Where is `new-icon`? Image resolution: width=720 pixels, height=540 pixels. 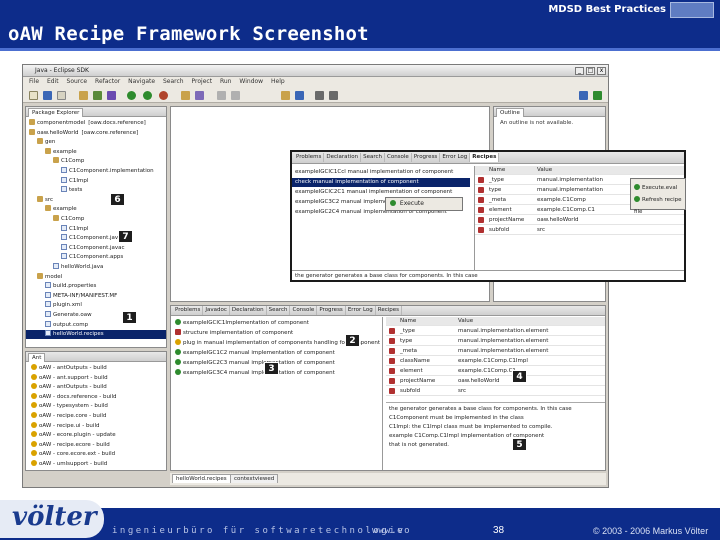
new-icon is located at coordinates (33, 95).